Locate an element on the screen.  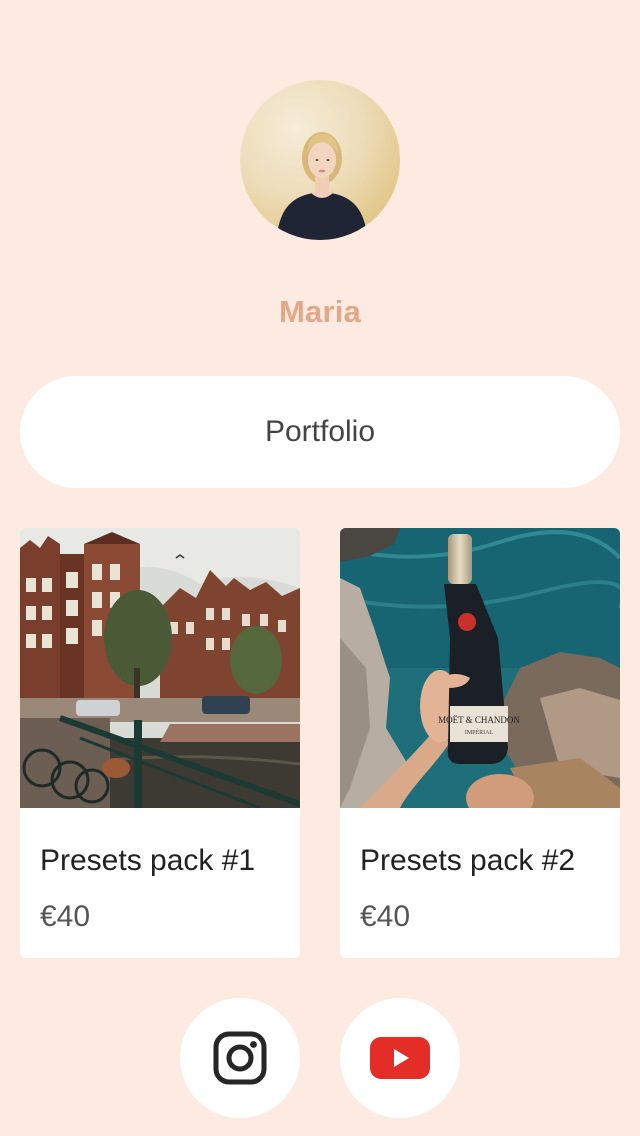
product-title: Presets pack #2 is located at coordinates (468, 860).